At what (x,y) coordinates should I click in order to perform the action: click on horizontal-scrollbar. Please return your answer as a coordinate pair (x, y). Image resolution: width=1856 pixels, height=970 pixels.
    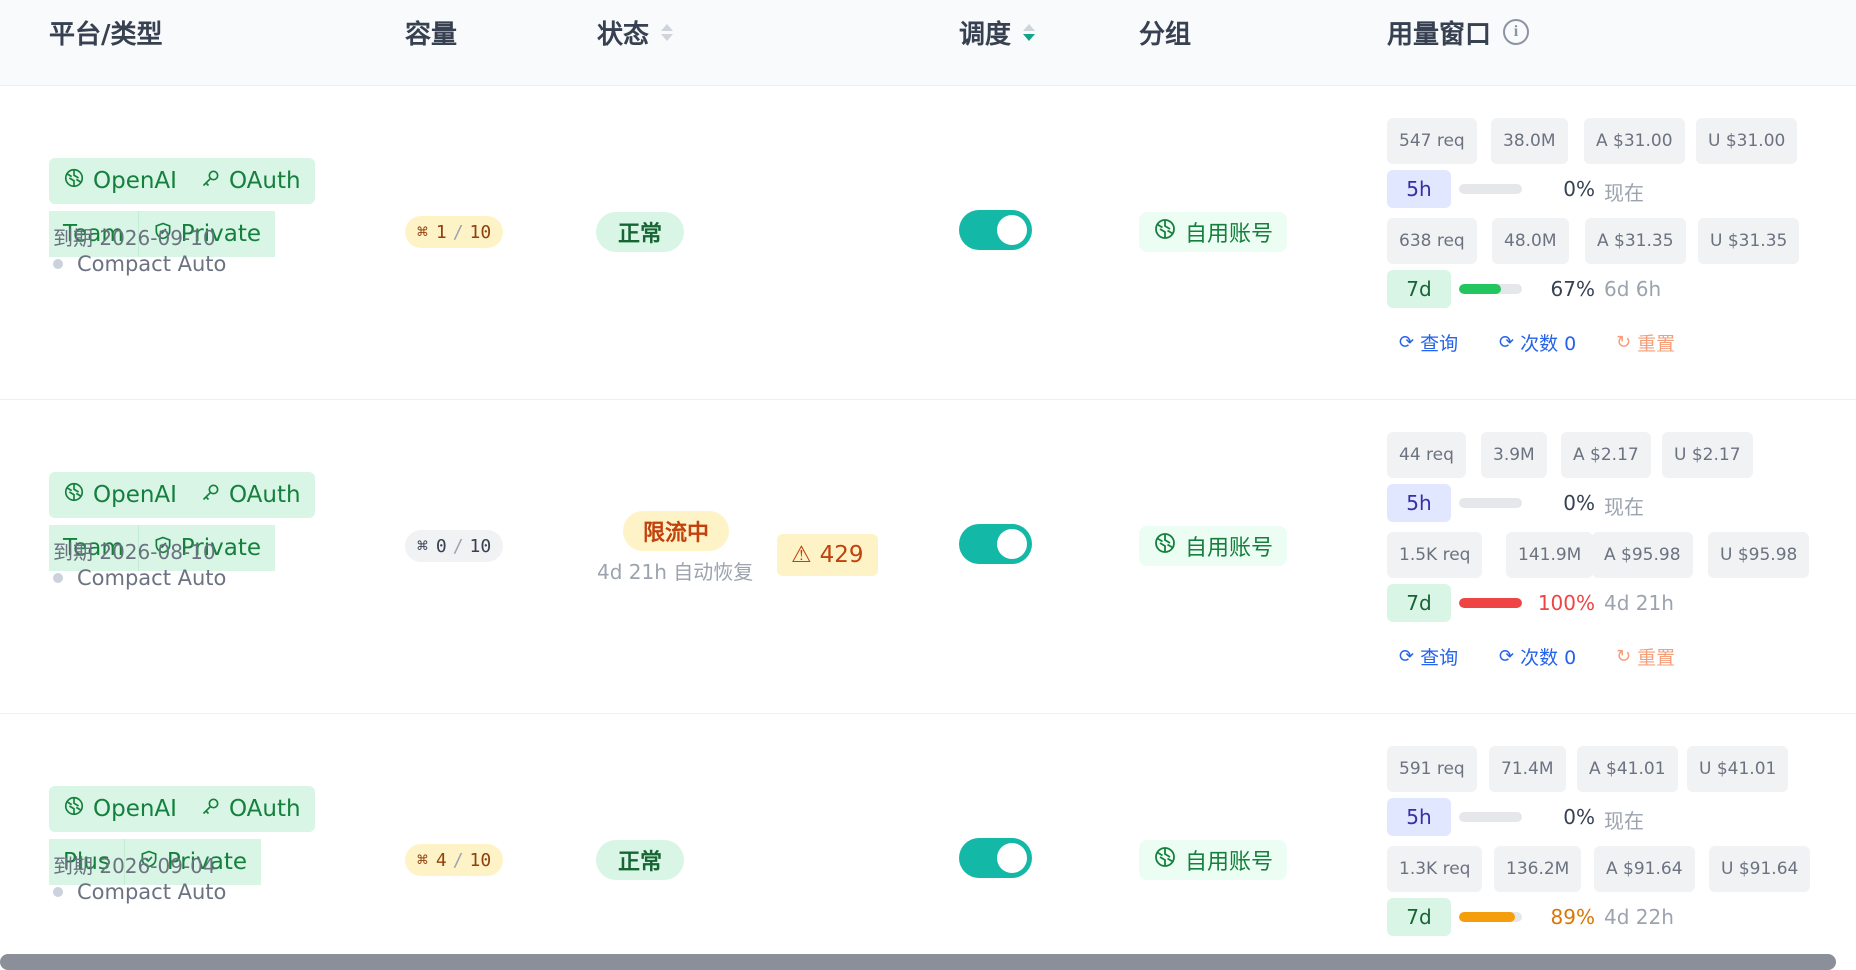
    Looking at the image, I should click on (918, 962).